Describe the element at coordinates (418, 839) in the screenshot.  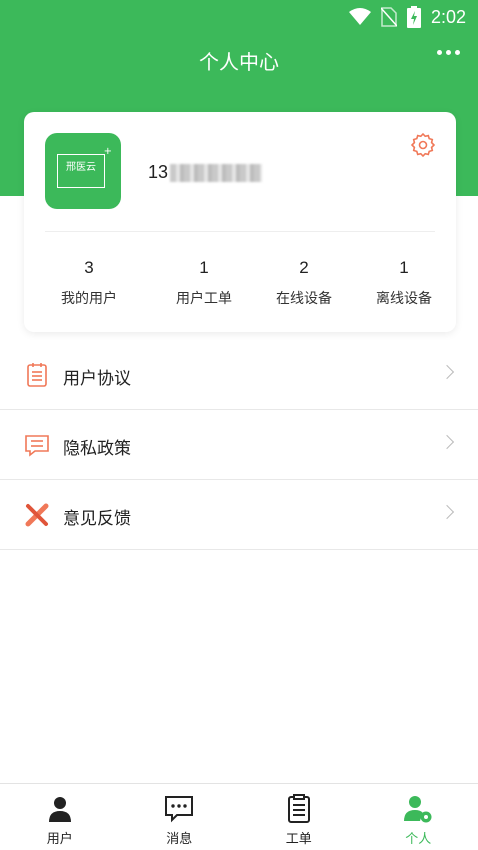
I see `tab-label: 个人` at that location.